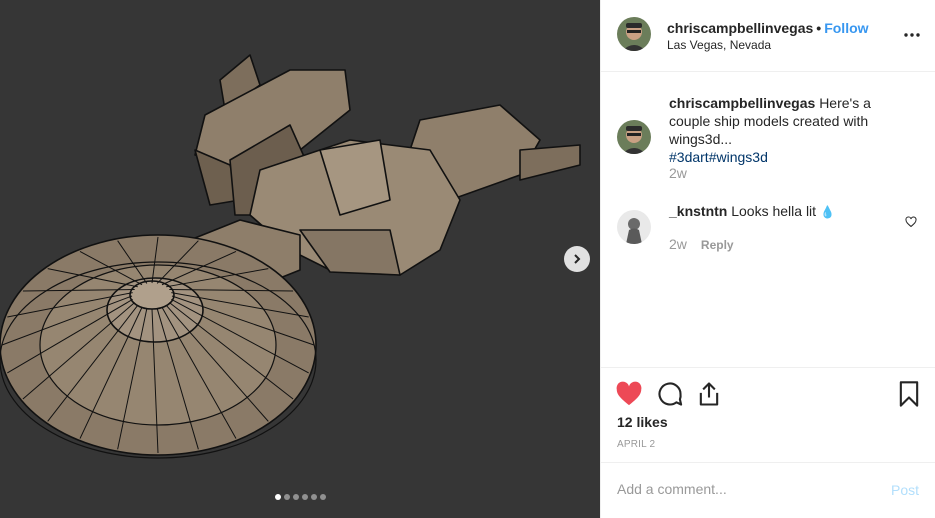 This screenshot has height=518, width=935. I want to click on follow-button: Follow, so click(846, 28).